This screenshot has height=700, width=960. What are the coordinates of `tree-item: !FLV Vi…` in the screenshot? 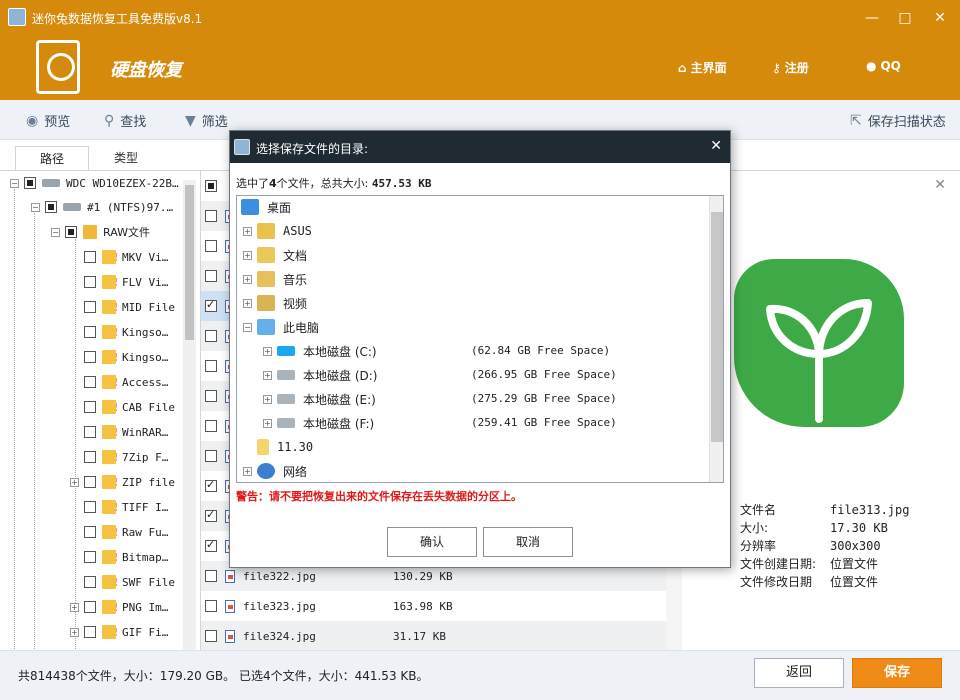 It's located at (126, 282).